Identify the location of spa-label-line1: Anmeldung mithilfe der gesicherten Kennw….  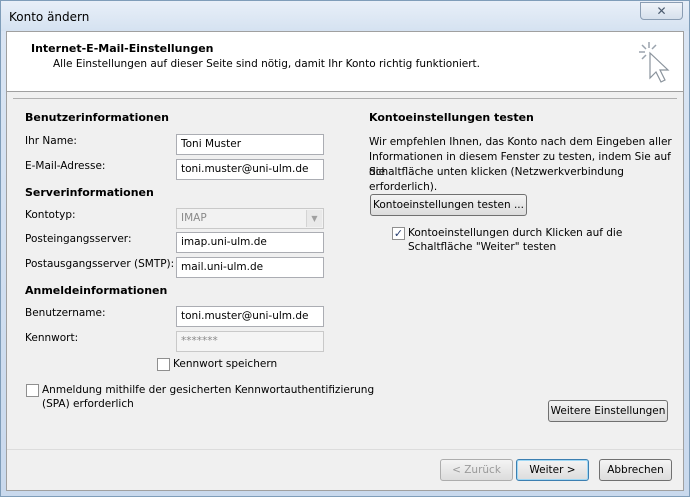
(208, 390).